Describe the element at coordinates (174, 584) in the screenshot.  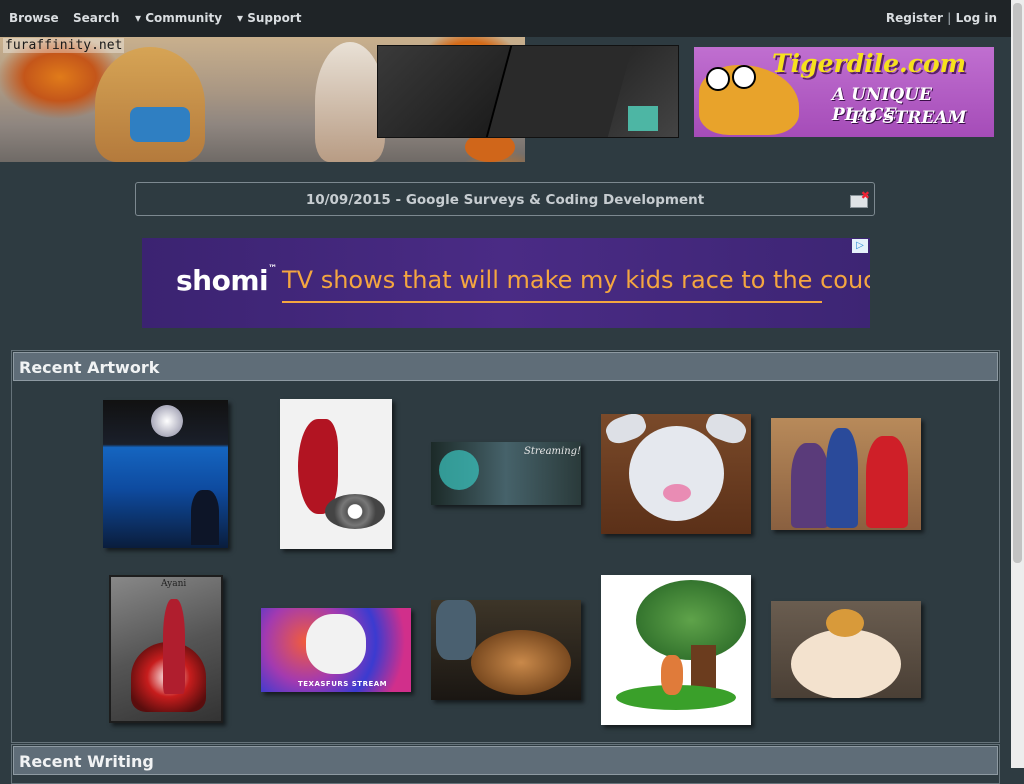
I see `thumbnail-caption: Ayani` at that location.